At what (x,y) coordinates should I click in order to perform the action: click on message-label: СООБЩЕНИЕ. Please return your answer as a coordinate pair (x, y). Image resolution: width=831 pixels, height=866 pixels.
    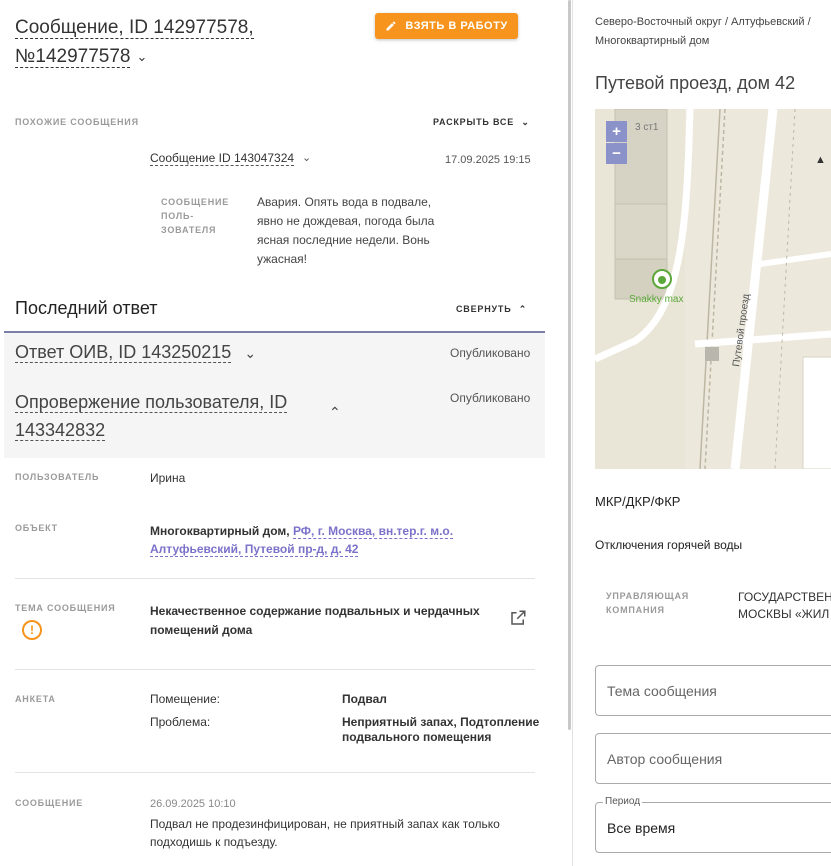
    Looking at the image, I should click on (49, 803).